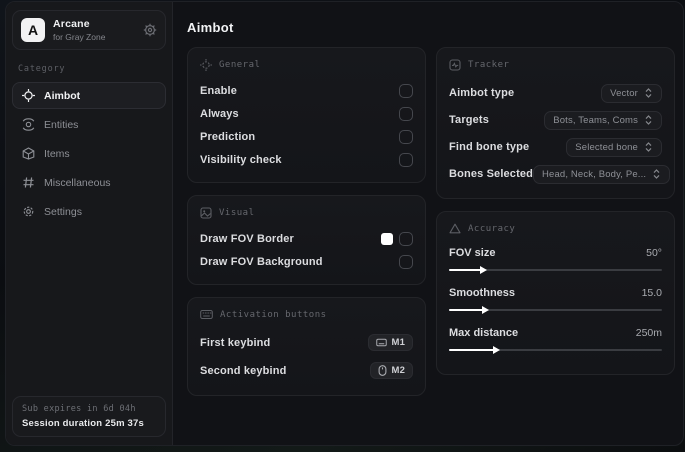  Describe the element at coordinates (241, 160) in the screenshot. I see `setting-label: Visibility check` at that location.